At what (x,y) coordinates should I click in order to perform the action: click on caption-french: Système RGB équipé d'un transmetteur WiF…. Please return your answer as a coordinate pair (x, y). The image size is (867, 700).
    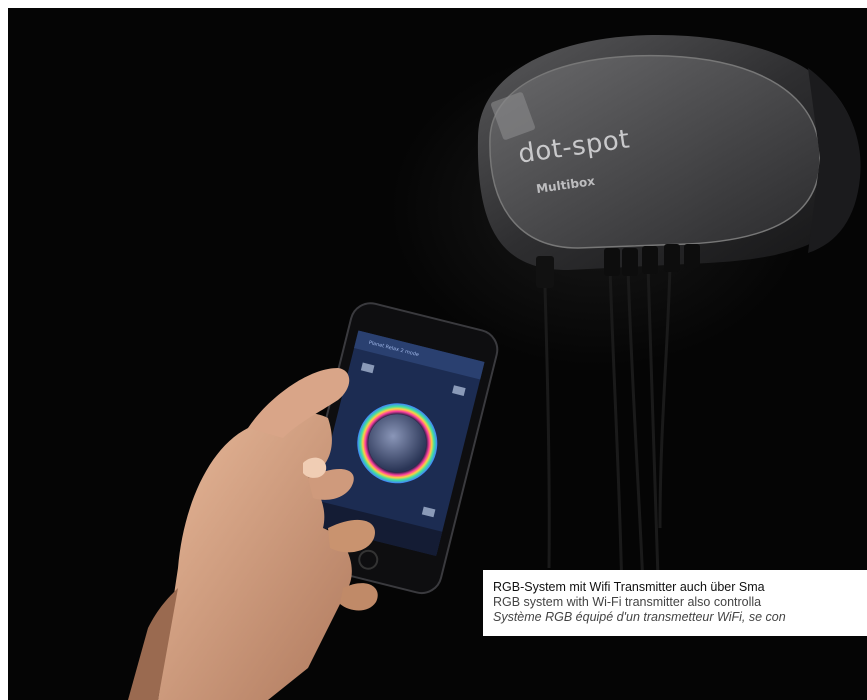
    Looking at the image, I should click on (639, 617).